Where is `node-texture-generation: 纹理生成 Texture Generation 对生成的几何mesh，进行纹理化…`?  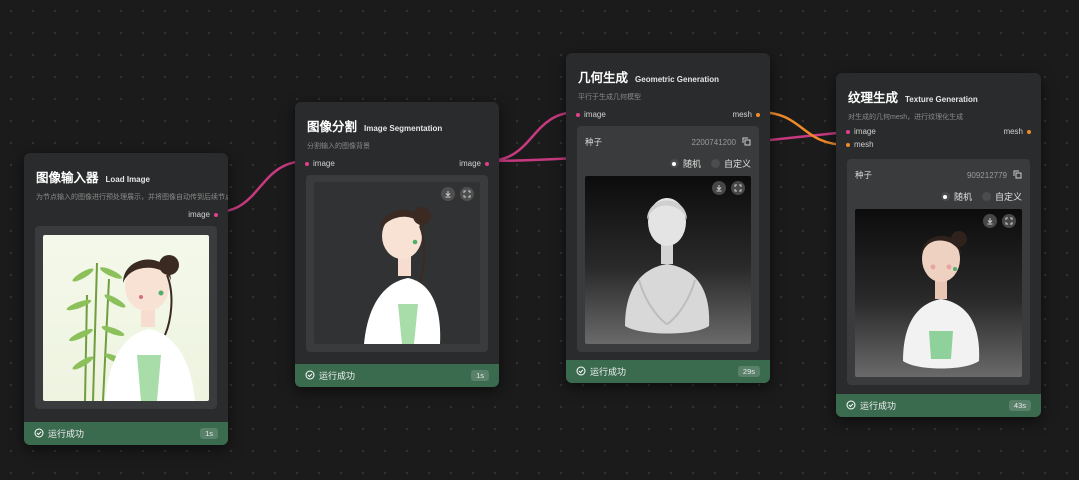
node-texture-generation: 纹理生成 Texture Generation 对生成的几何mesh，进行纹理化… is located at coordinates (938, 245).